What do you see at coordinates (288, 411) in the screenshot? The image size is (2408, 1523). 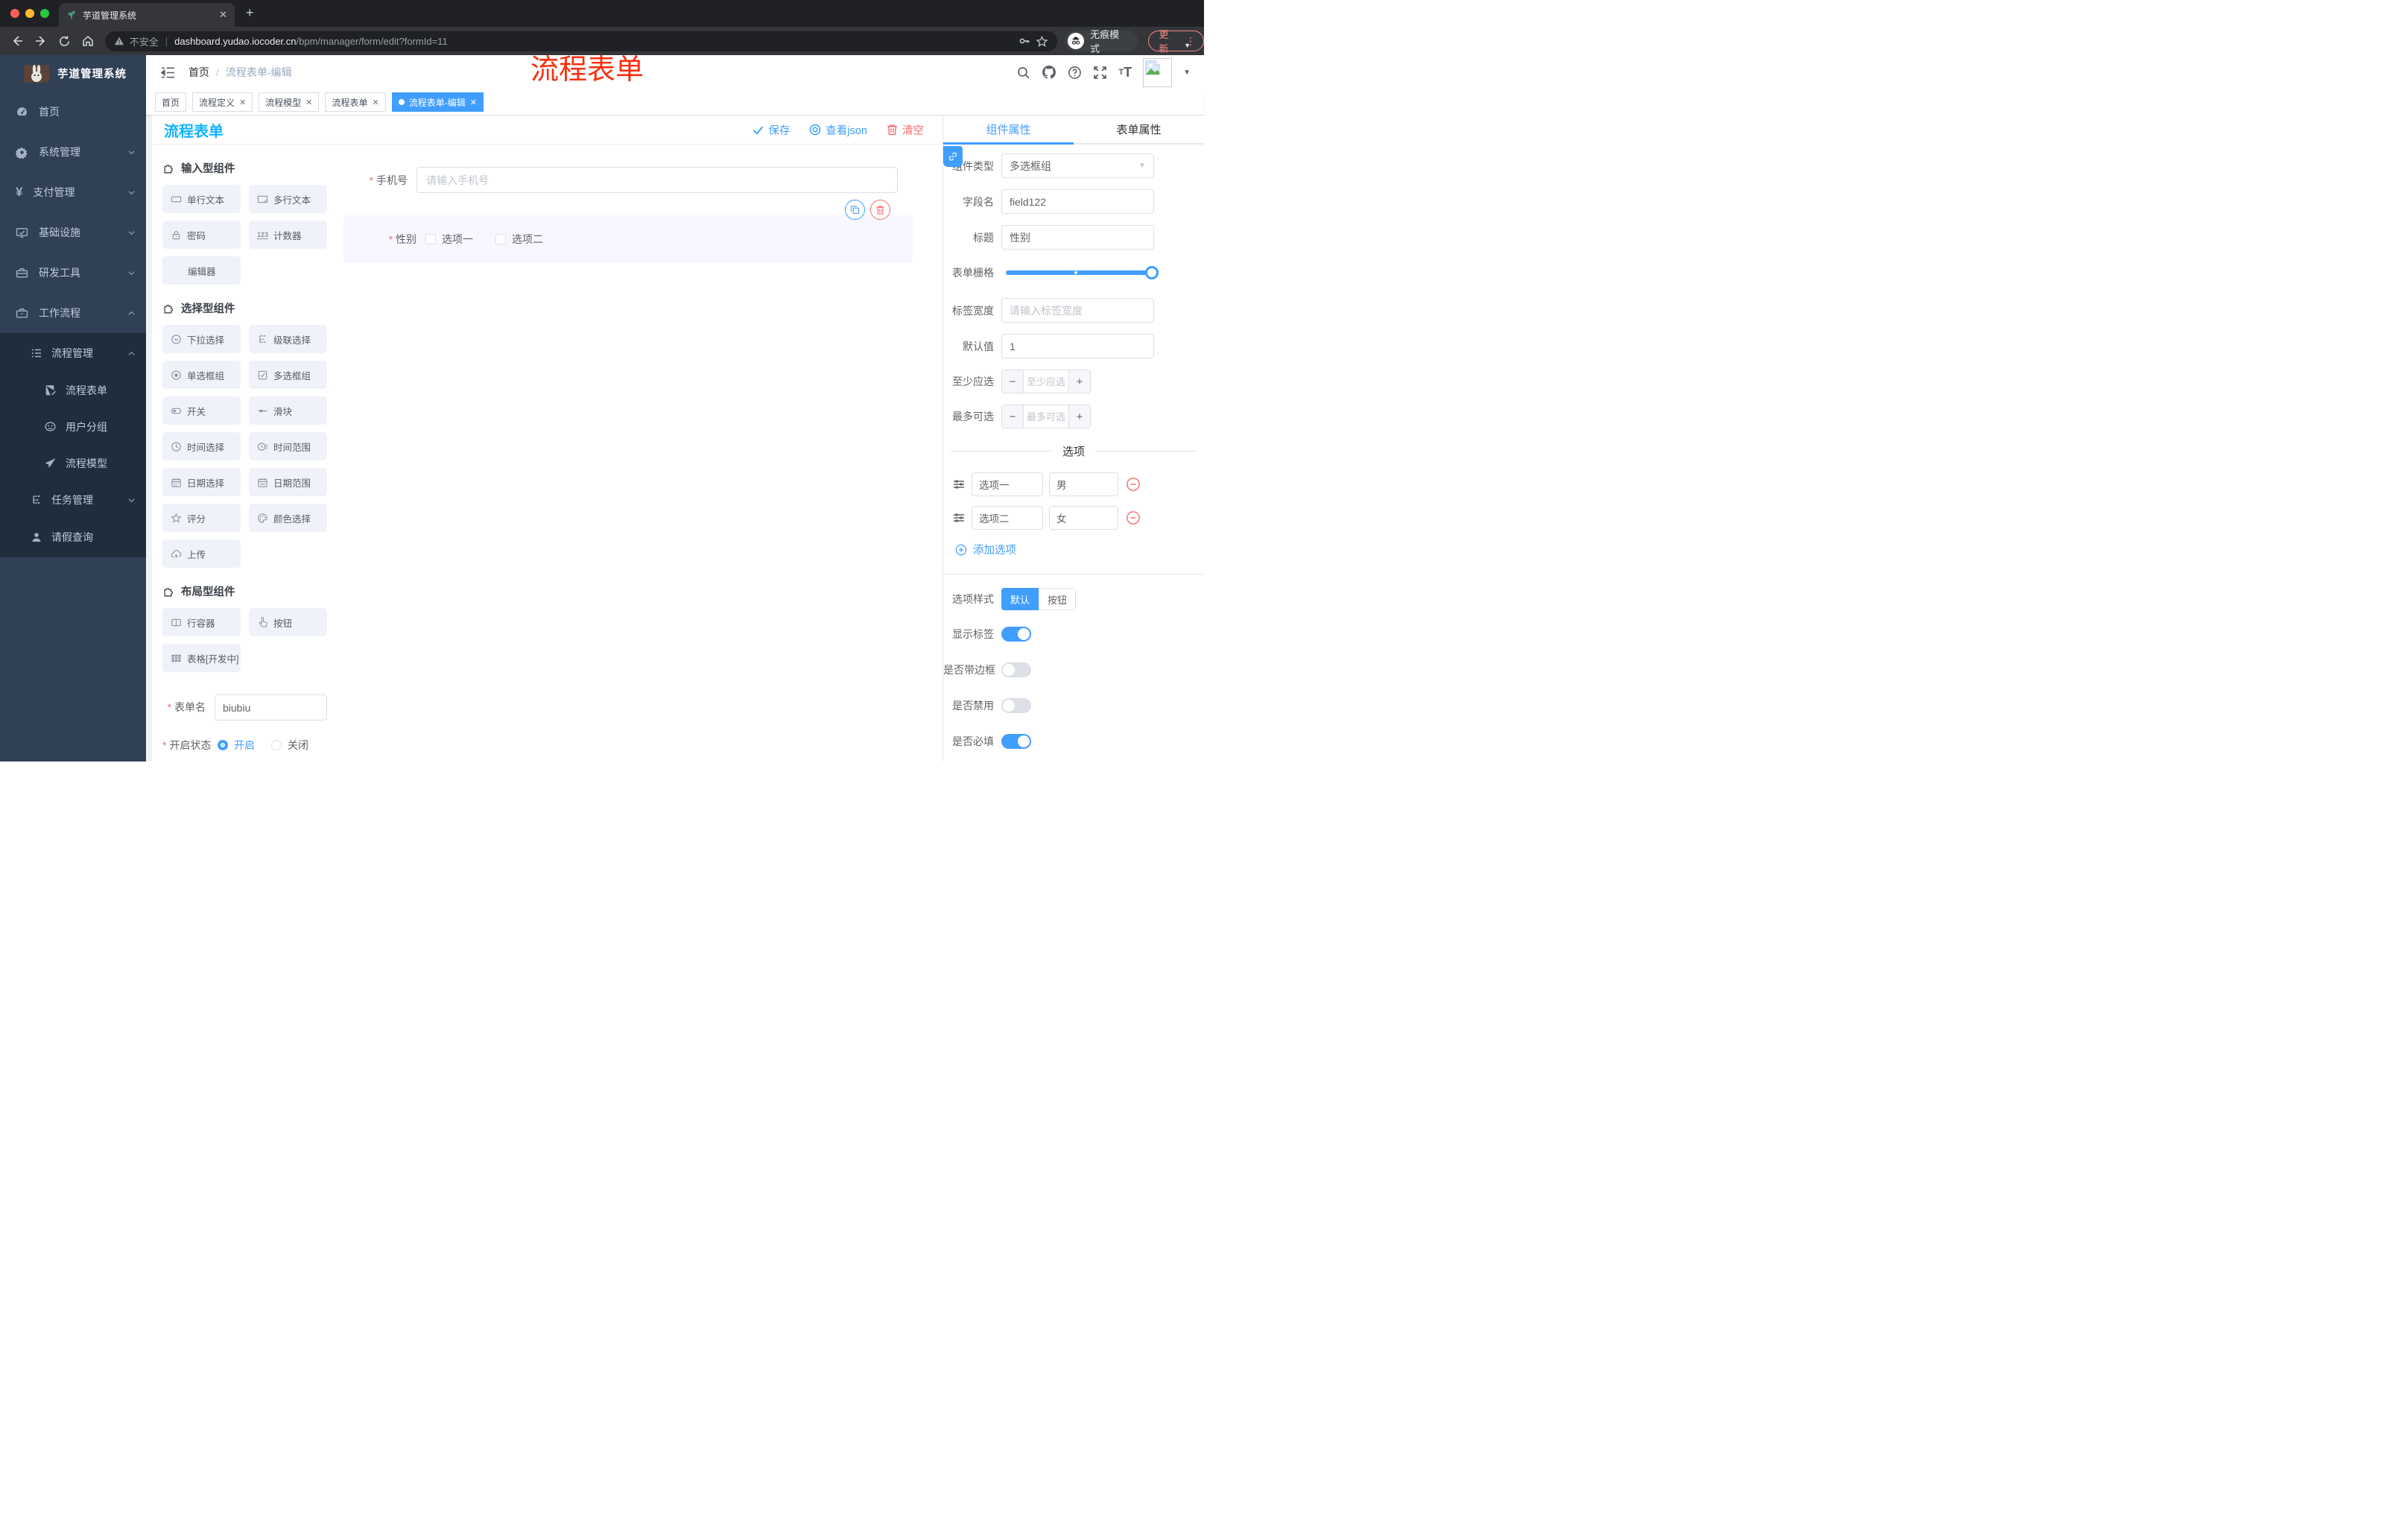 I see `palette-item-slider: 滑块` at bounding box center [288, 411].